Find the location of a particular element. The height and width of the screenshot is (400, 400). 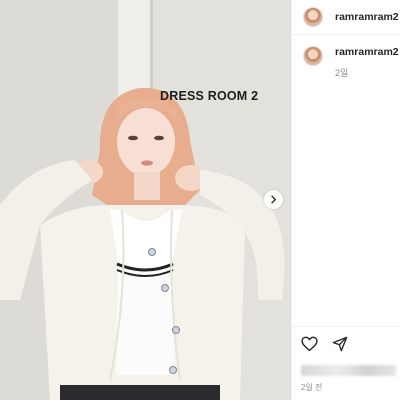

next-photo-button is located at coordinates (273, 199).